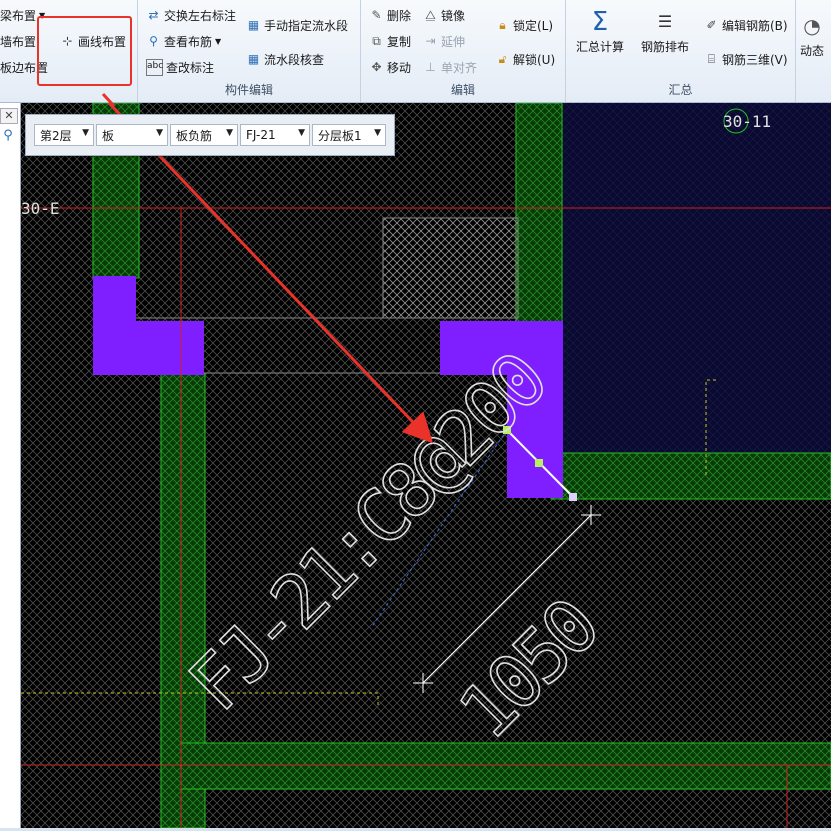  Describe the element at coordinates (690, 476) in the screenshot. I see `beam-horizontal-right` at that location.